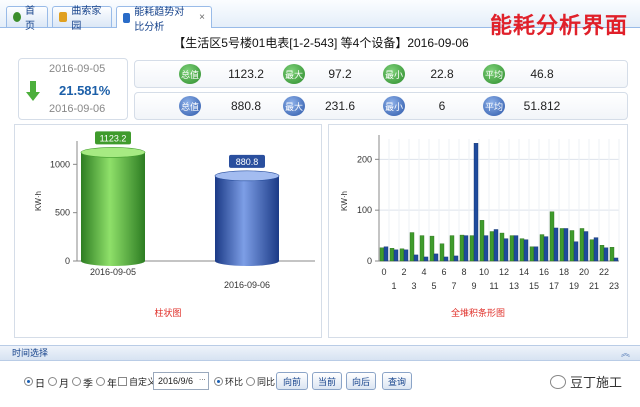  What do you see at coordinates (76, 381) in the screenshot?
I see `radio-quarter` at bounding box center [76, 381].